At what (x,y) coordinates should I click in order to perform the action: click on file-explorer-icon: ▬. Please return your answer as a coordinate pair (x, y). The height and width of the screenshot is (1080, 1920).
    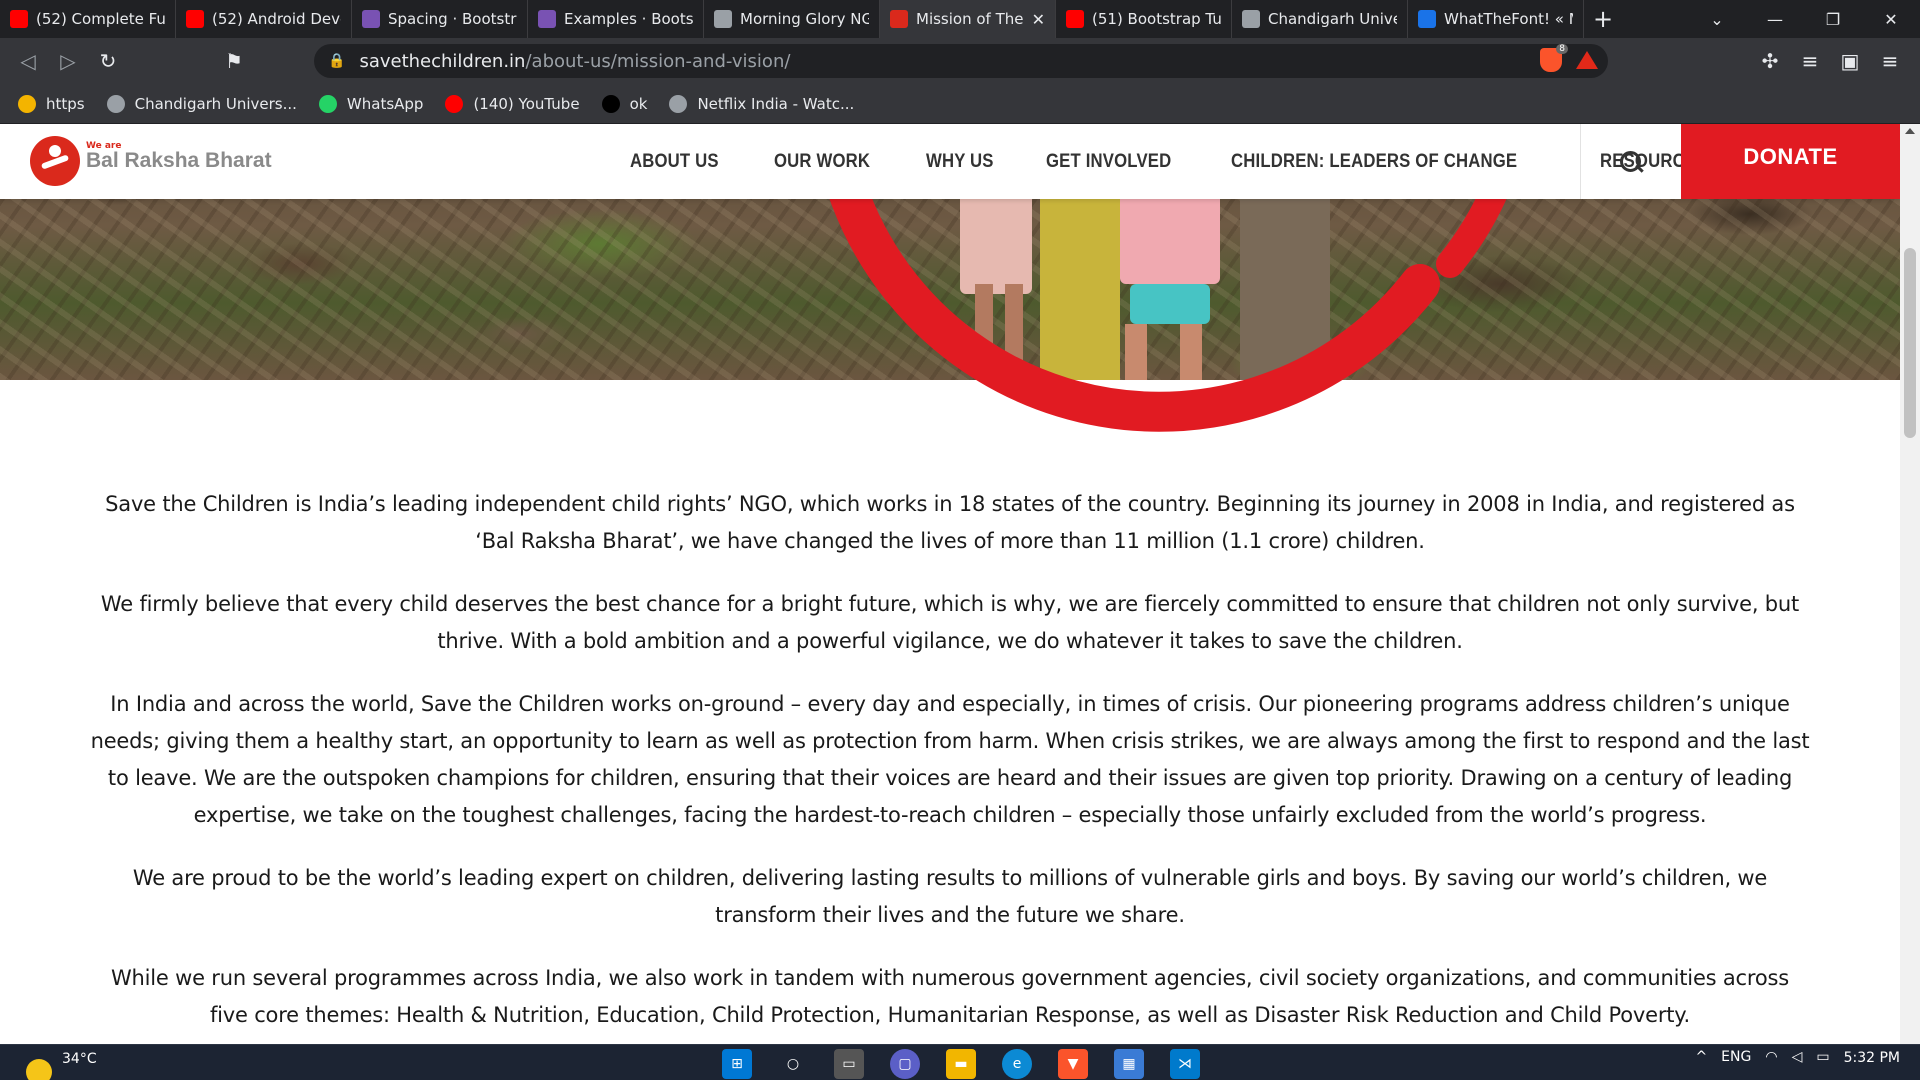
    Looking at the image, I should click on (961, 1064).